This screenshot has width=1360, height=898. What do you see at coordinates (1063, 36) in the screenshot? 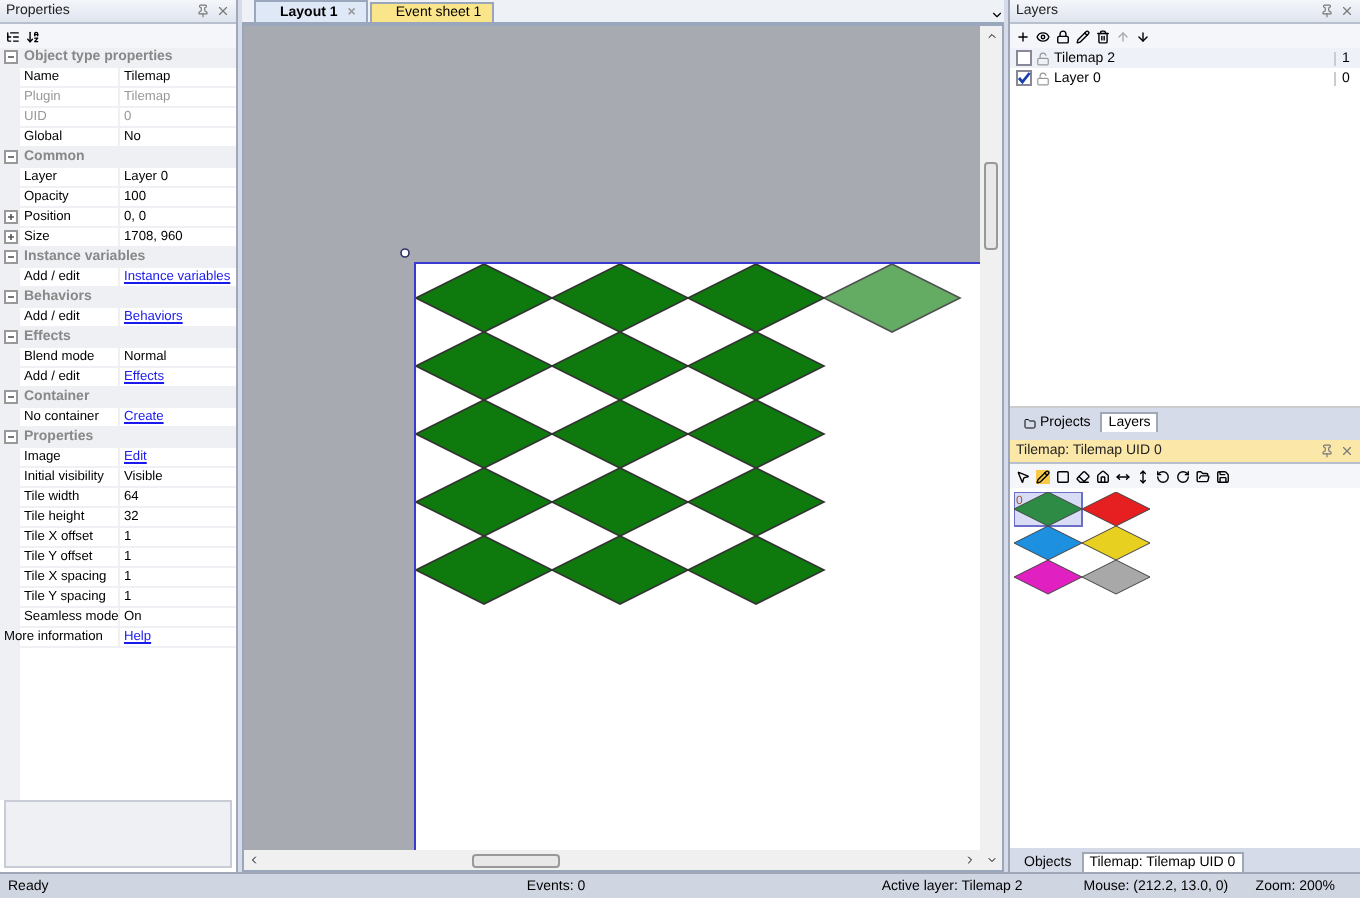
I see `lock-icon` at bounding box center [1063, 36].